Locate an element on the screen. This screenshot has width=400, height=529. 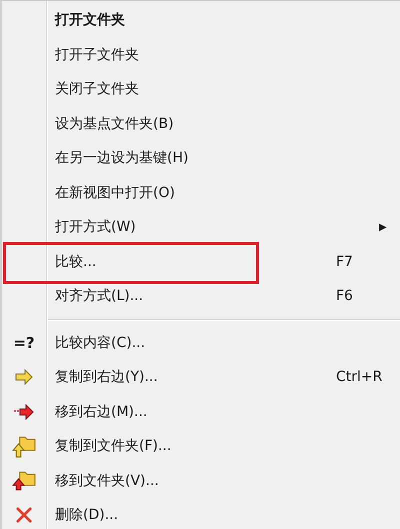
menu-item-label: 打开子文件夹 is located at coordinates (97, 55).